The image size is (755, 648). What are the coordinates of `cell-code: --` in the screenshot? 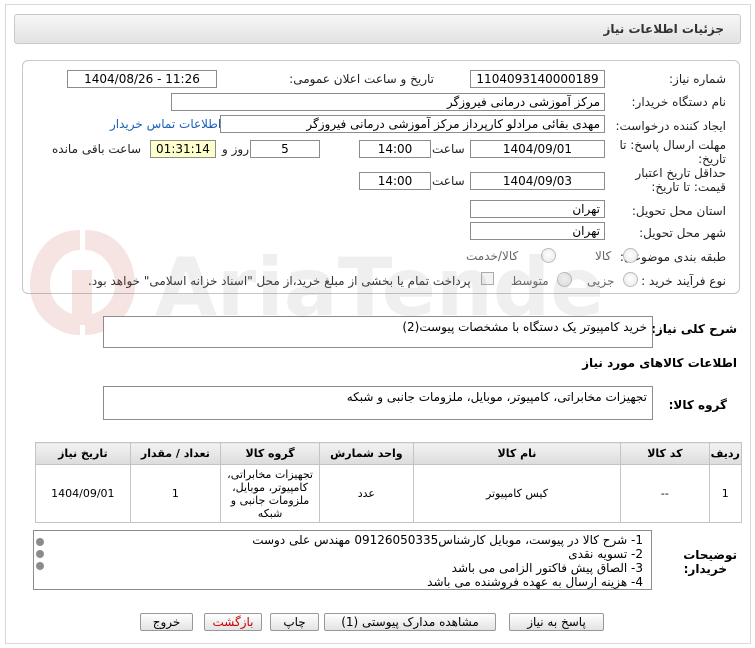 It's located at (665, 493).